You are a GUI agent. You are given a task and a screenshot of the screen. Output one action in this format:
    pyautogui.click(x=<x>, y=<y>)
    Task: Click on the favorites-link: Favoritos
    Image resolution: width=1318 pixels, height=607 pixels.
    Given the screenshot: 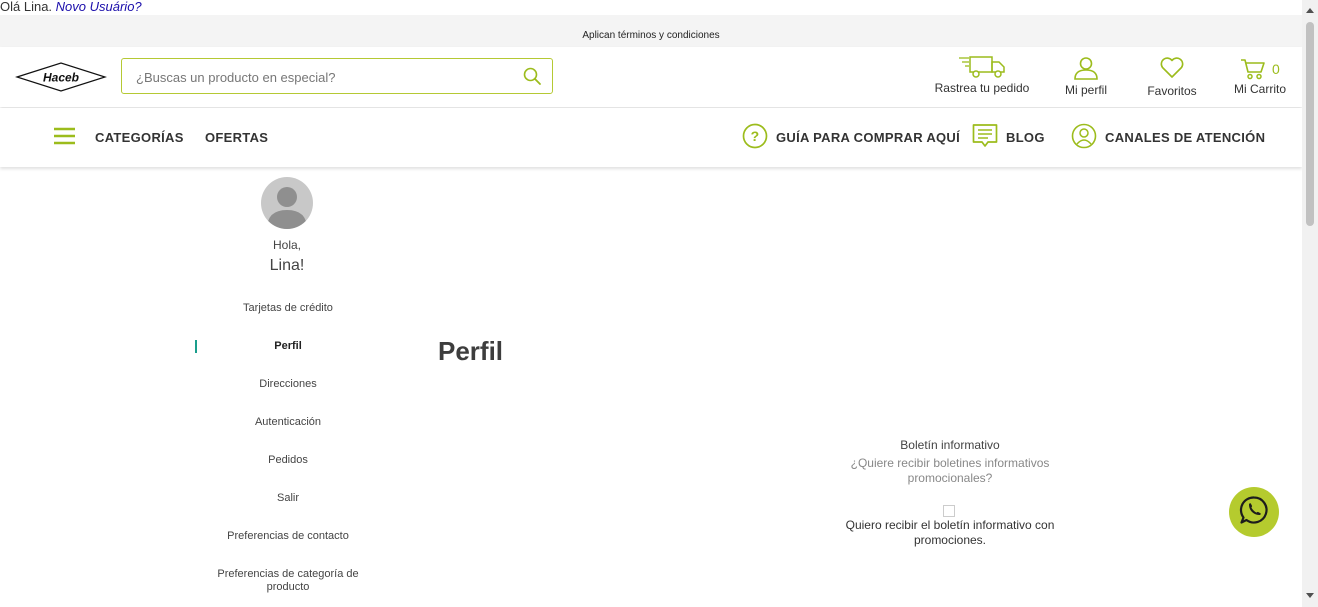 What is the action you would take?
    pyautogui.click(x=1172, y=77)
    